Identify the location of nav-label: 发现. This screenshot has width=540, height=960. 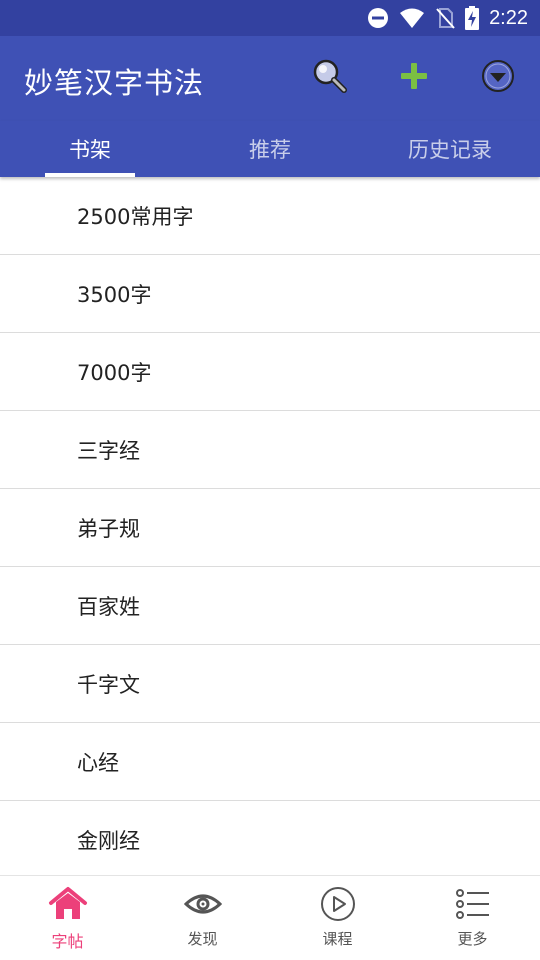
(202, 939).